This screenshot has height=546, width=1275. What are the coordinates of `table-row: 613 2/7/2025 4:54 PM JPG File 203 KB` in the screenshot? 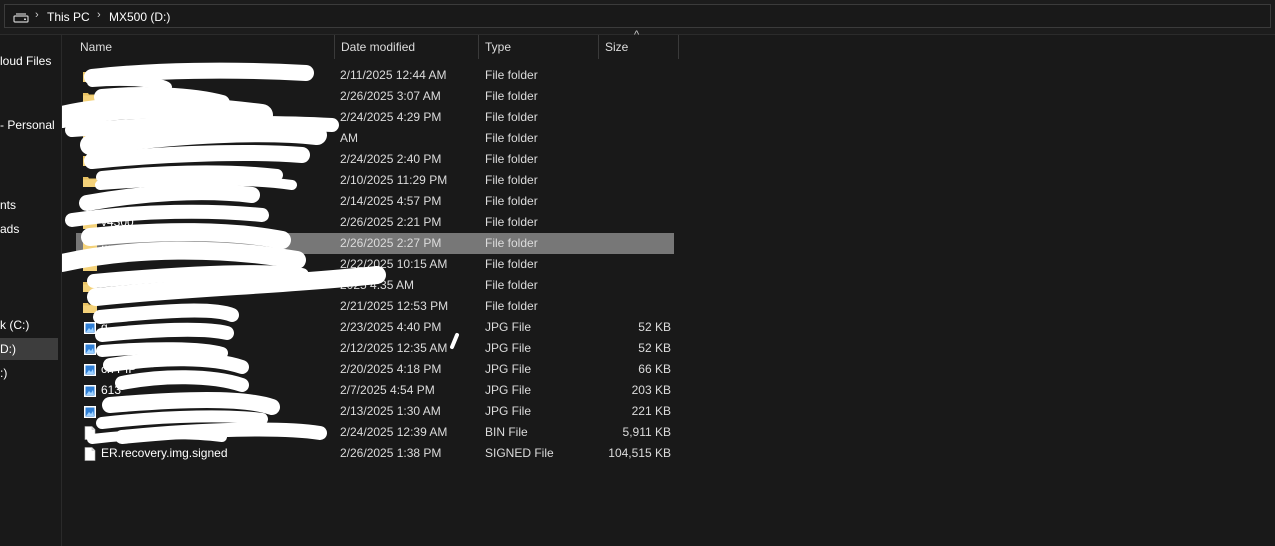 It's located at (375, 390).